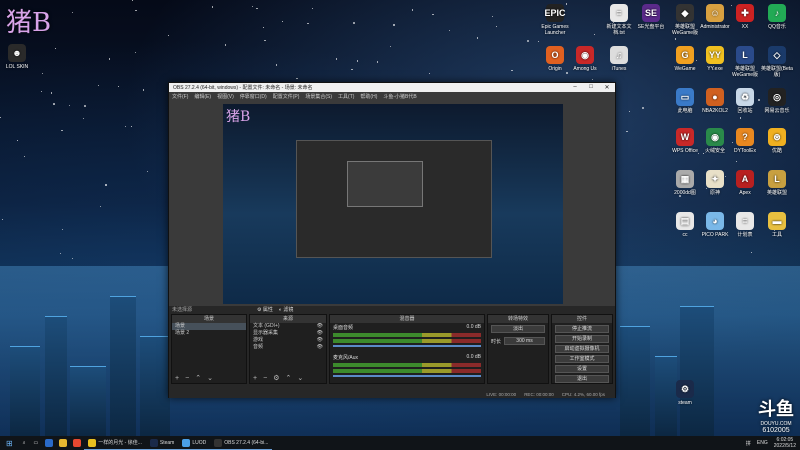  Describe the element at coordinates (399, 96) in the screenshot. I see `menu-item: 斗鱼-小猪B代B` at that location.